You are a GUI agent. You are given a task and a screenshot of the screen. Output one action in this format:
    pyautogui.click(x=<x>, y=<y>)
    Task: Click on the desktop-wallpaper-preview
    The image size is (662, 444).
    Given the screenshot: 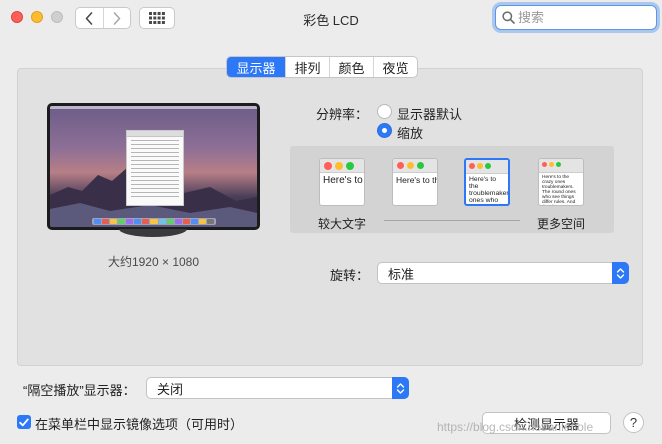 What is the action you would take?
    pyautogui.click(x=153, y=166)
    